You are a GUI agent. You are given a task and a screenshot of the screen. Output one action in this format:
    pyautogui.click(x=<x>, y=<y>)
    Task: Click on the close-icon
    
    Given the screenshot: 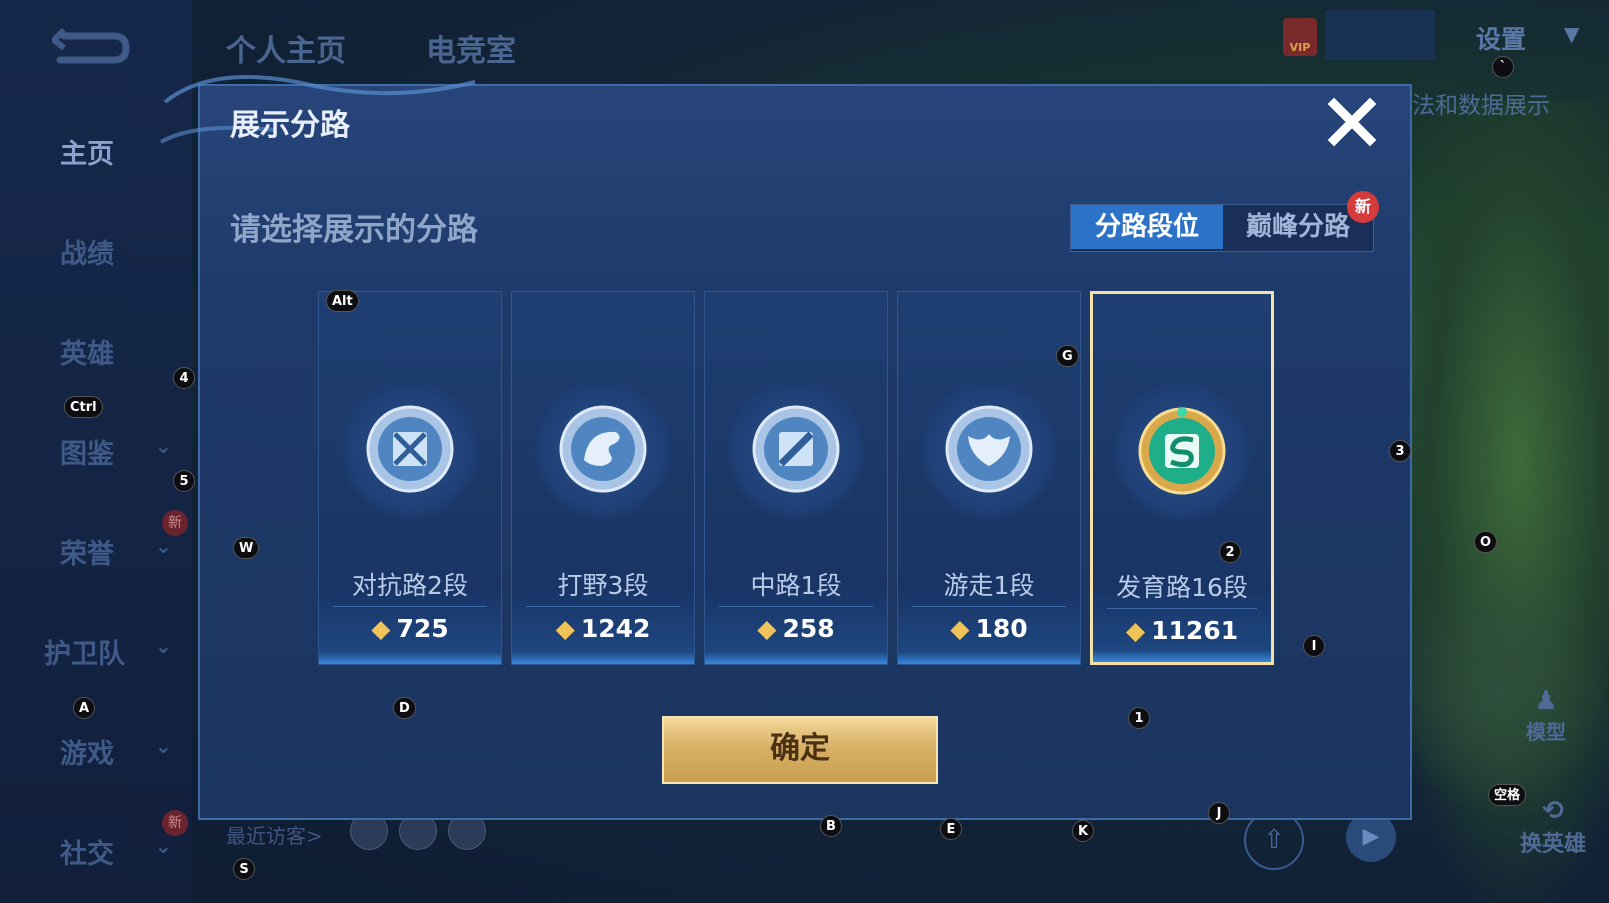 What is the action you would take?
    pyautogui.click(x=1352, y=122)
    